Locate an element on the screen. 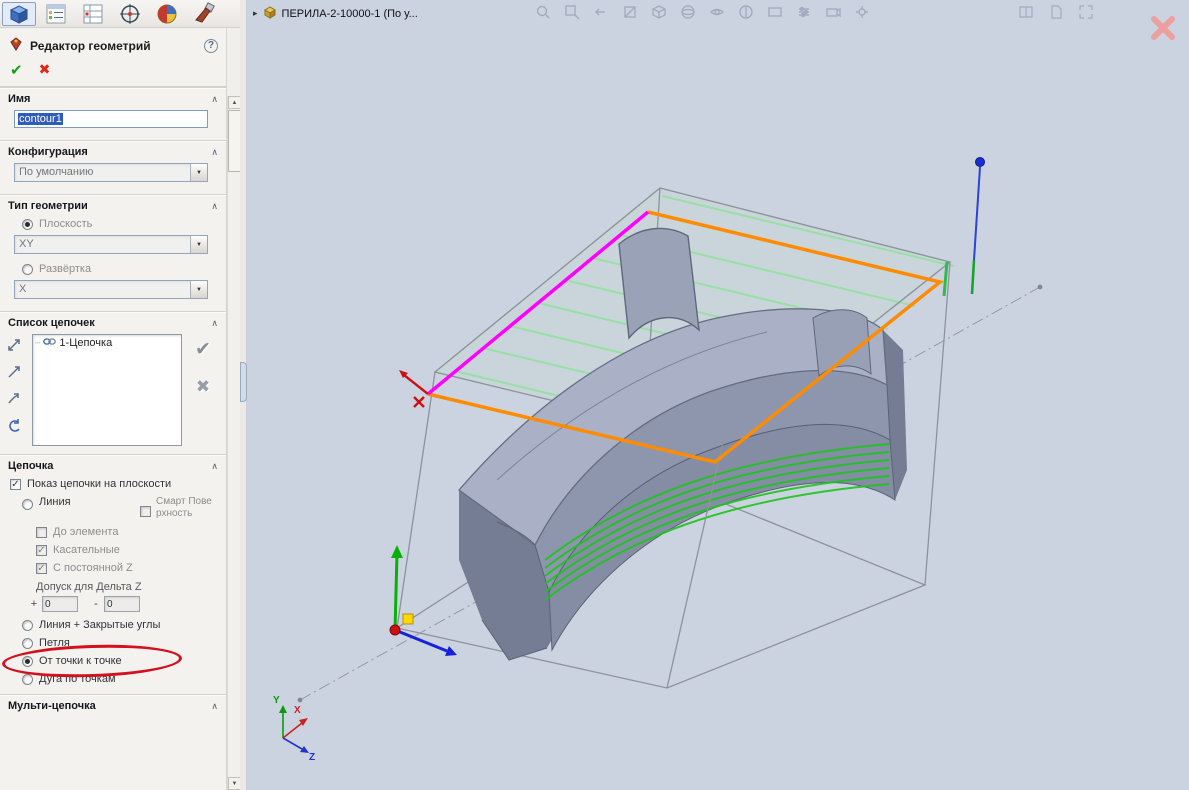 The height and width of the screenshot is (790, 1189). point-to-point-label: От точки к точке is located at coordinates (80, 661).